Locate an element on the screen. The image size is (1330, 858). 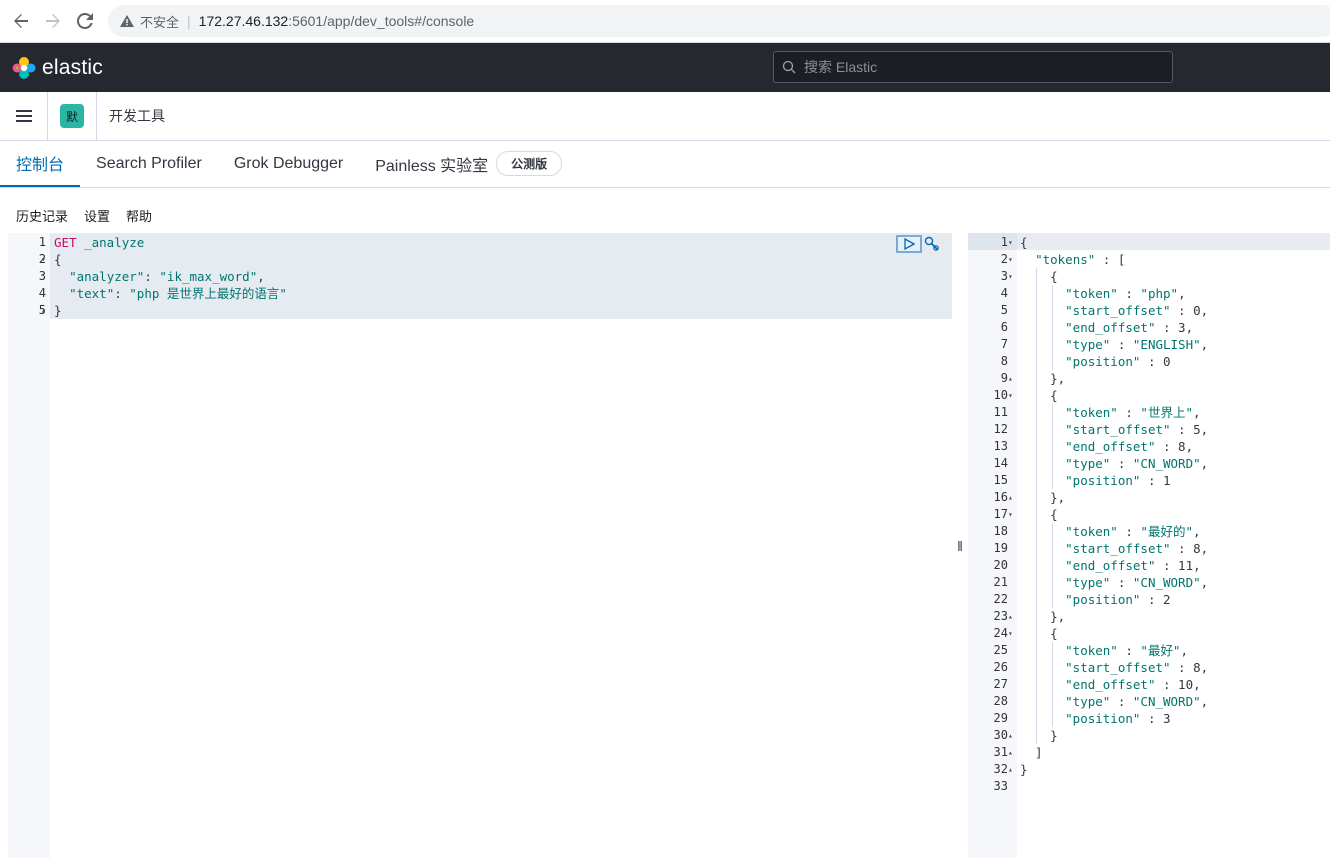
menu-toggle-button is located at coordinates (24, 116).